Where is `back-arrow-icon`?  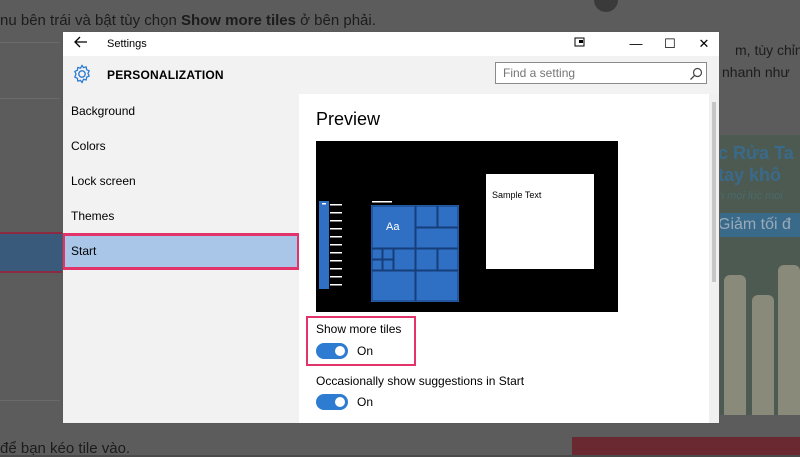
back-arrow-icon is located at coordinates (80, 42).